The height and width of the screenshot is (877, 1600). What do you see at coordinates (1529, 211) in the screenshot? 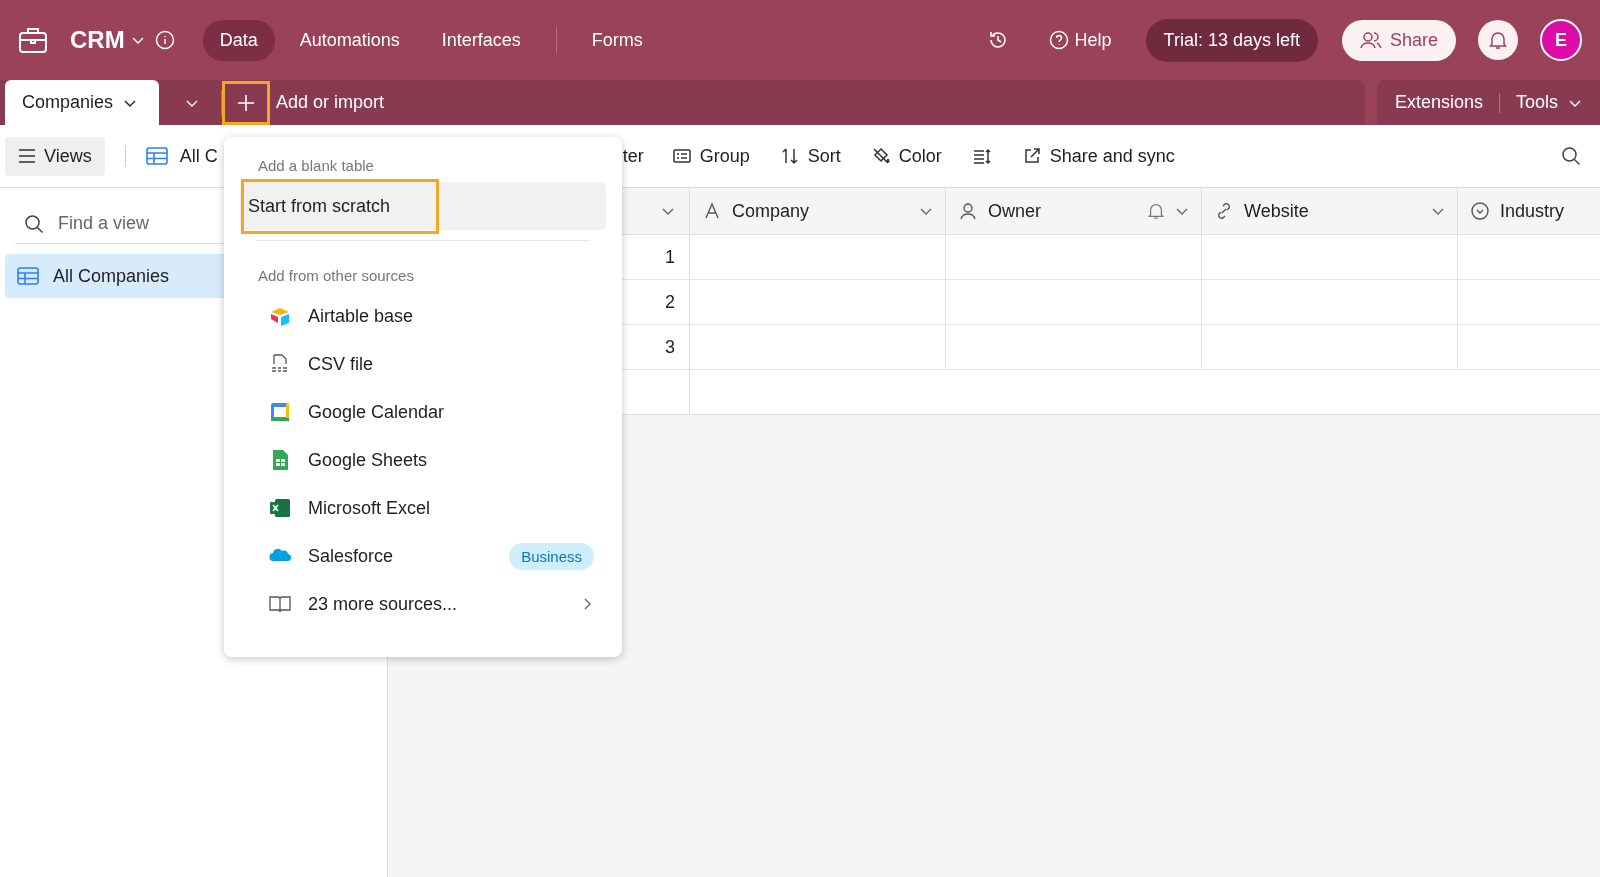
I see `column-header: Industry` at bounding box center [1529, 211].